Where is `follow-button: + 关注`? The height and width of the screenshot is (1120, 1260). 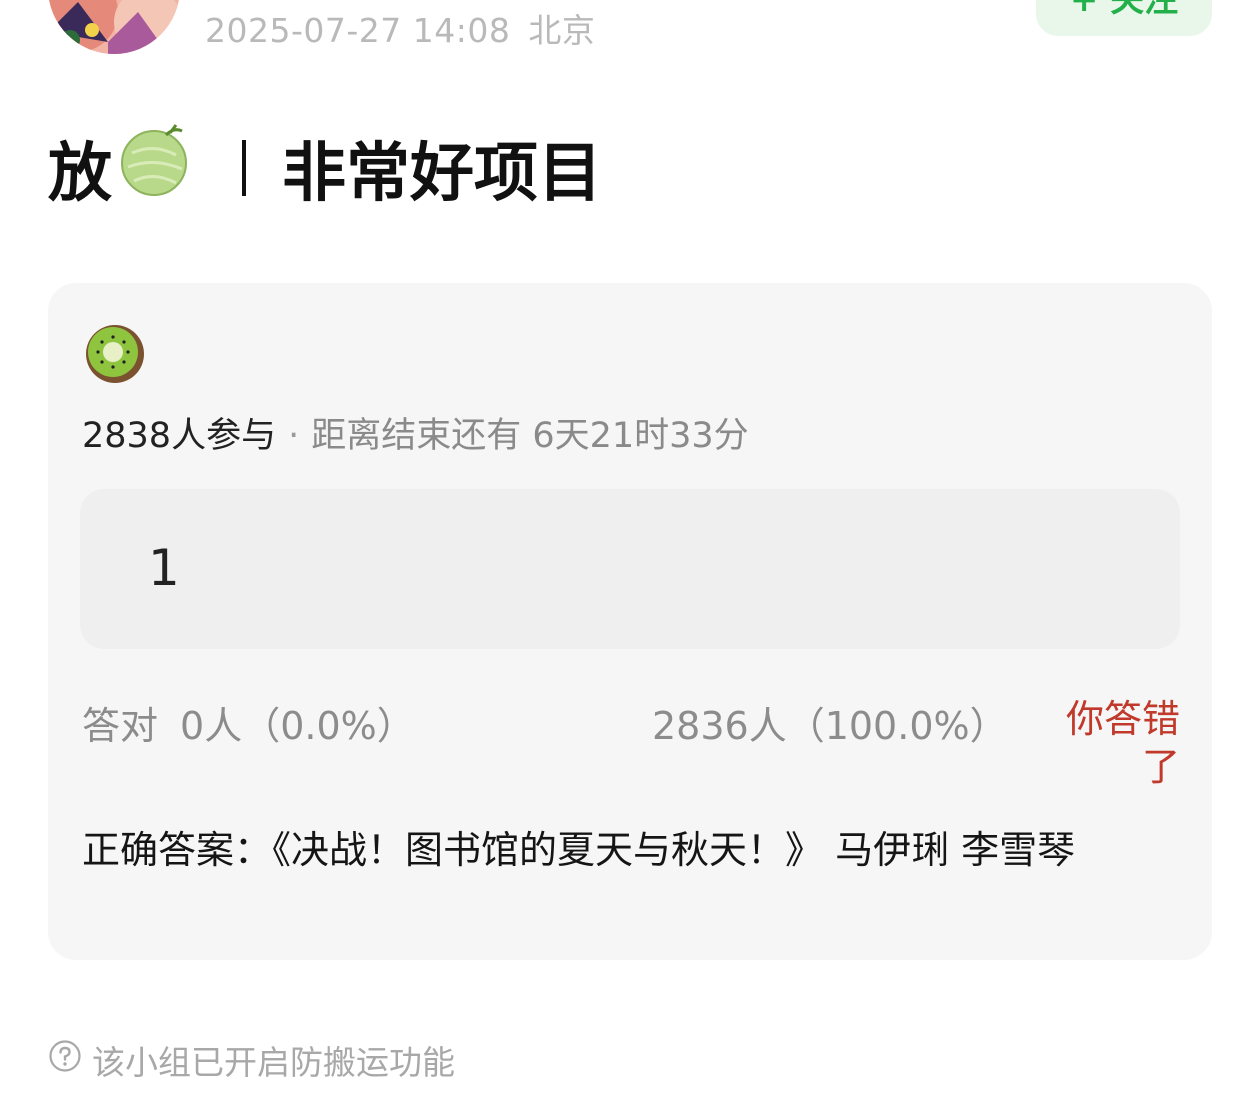 follow-button: + 关注 is located at coordinates (1124, 18).